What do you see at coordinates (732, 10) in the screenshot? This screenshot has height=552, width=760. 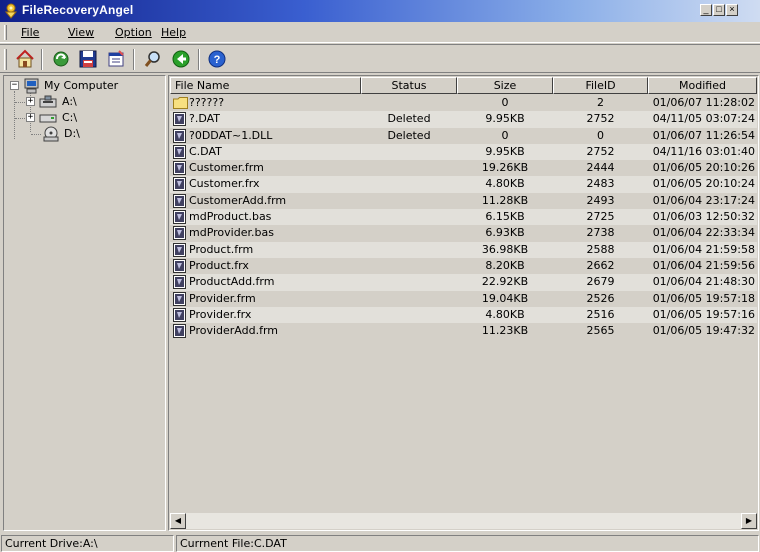 I see `close-button: ×` at bounding box center [732, 10].